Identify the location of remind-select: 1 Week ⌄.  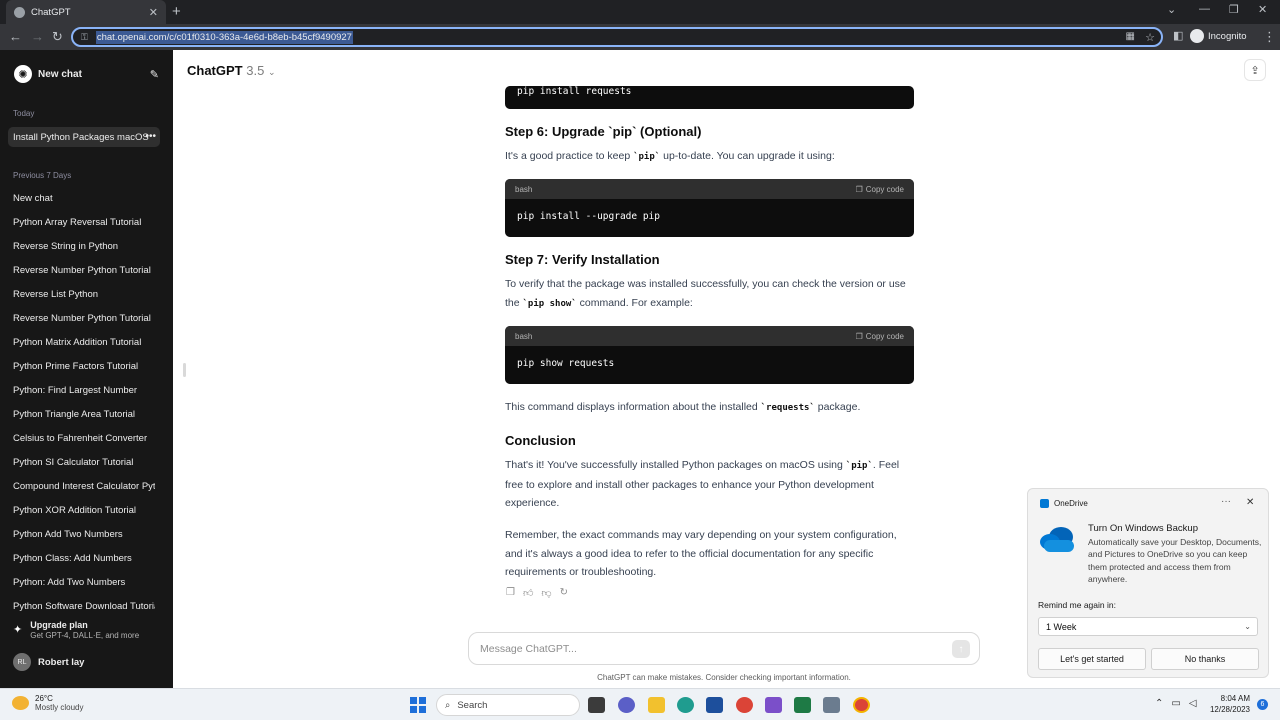
(1148, 626).